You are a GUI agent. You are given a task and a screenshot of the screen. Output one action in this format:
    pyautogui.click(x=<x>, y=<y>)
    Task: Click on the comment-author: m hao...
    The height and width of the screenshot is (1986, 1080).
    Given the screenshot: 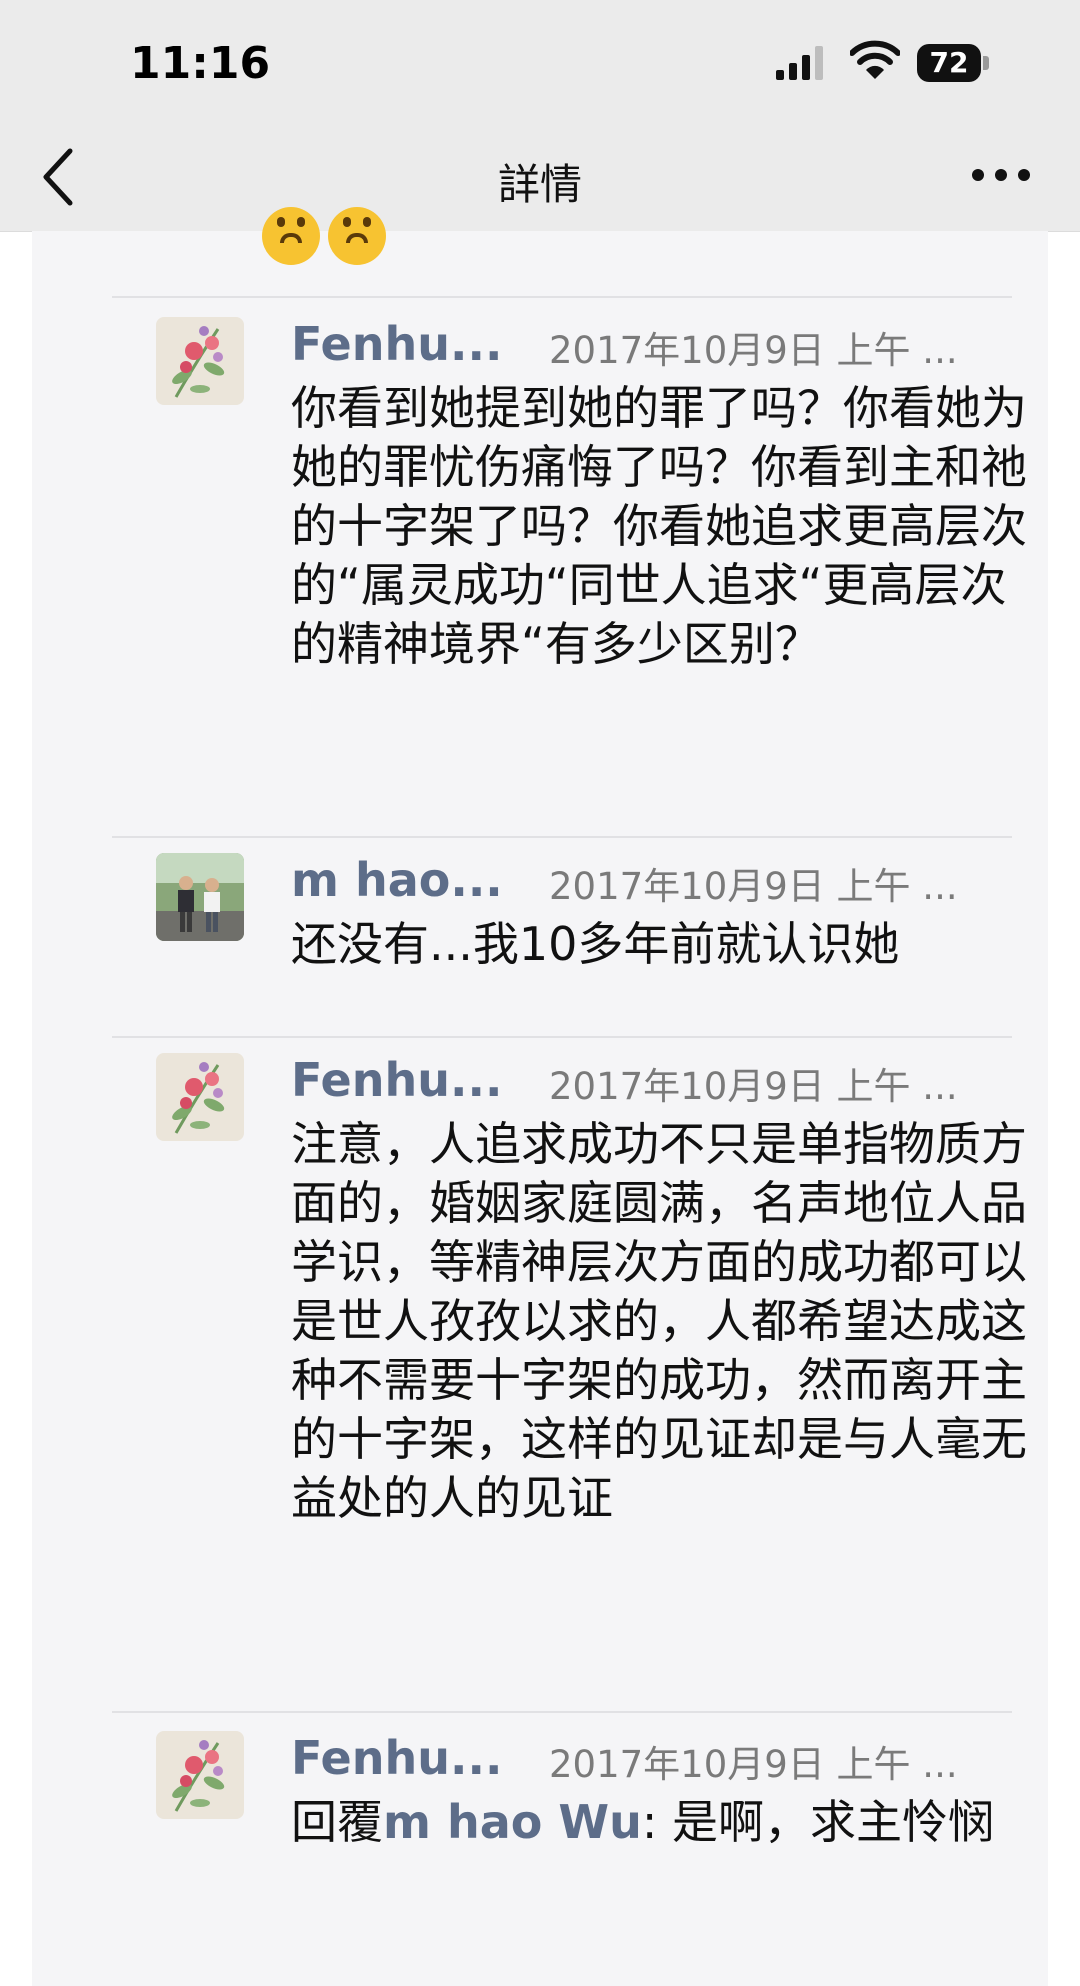 What is the action you would take?
    pyautogui.click(x=397, y=880)
    